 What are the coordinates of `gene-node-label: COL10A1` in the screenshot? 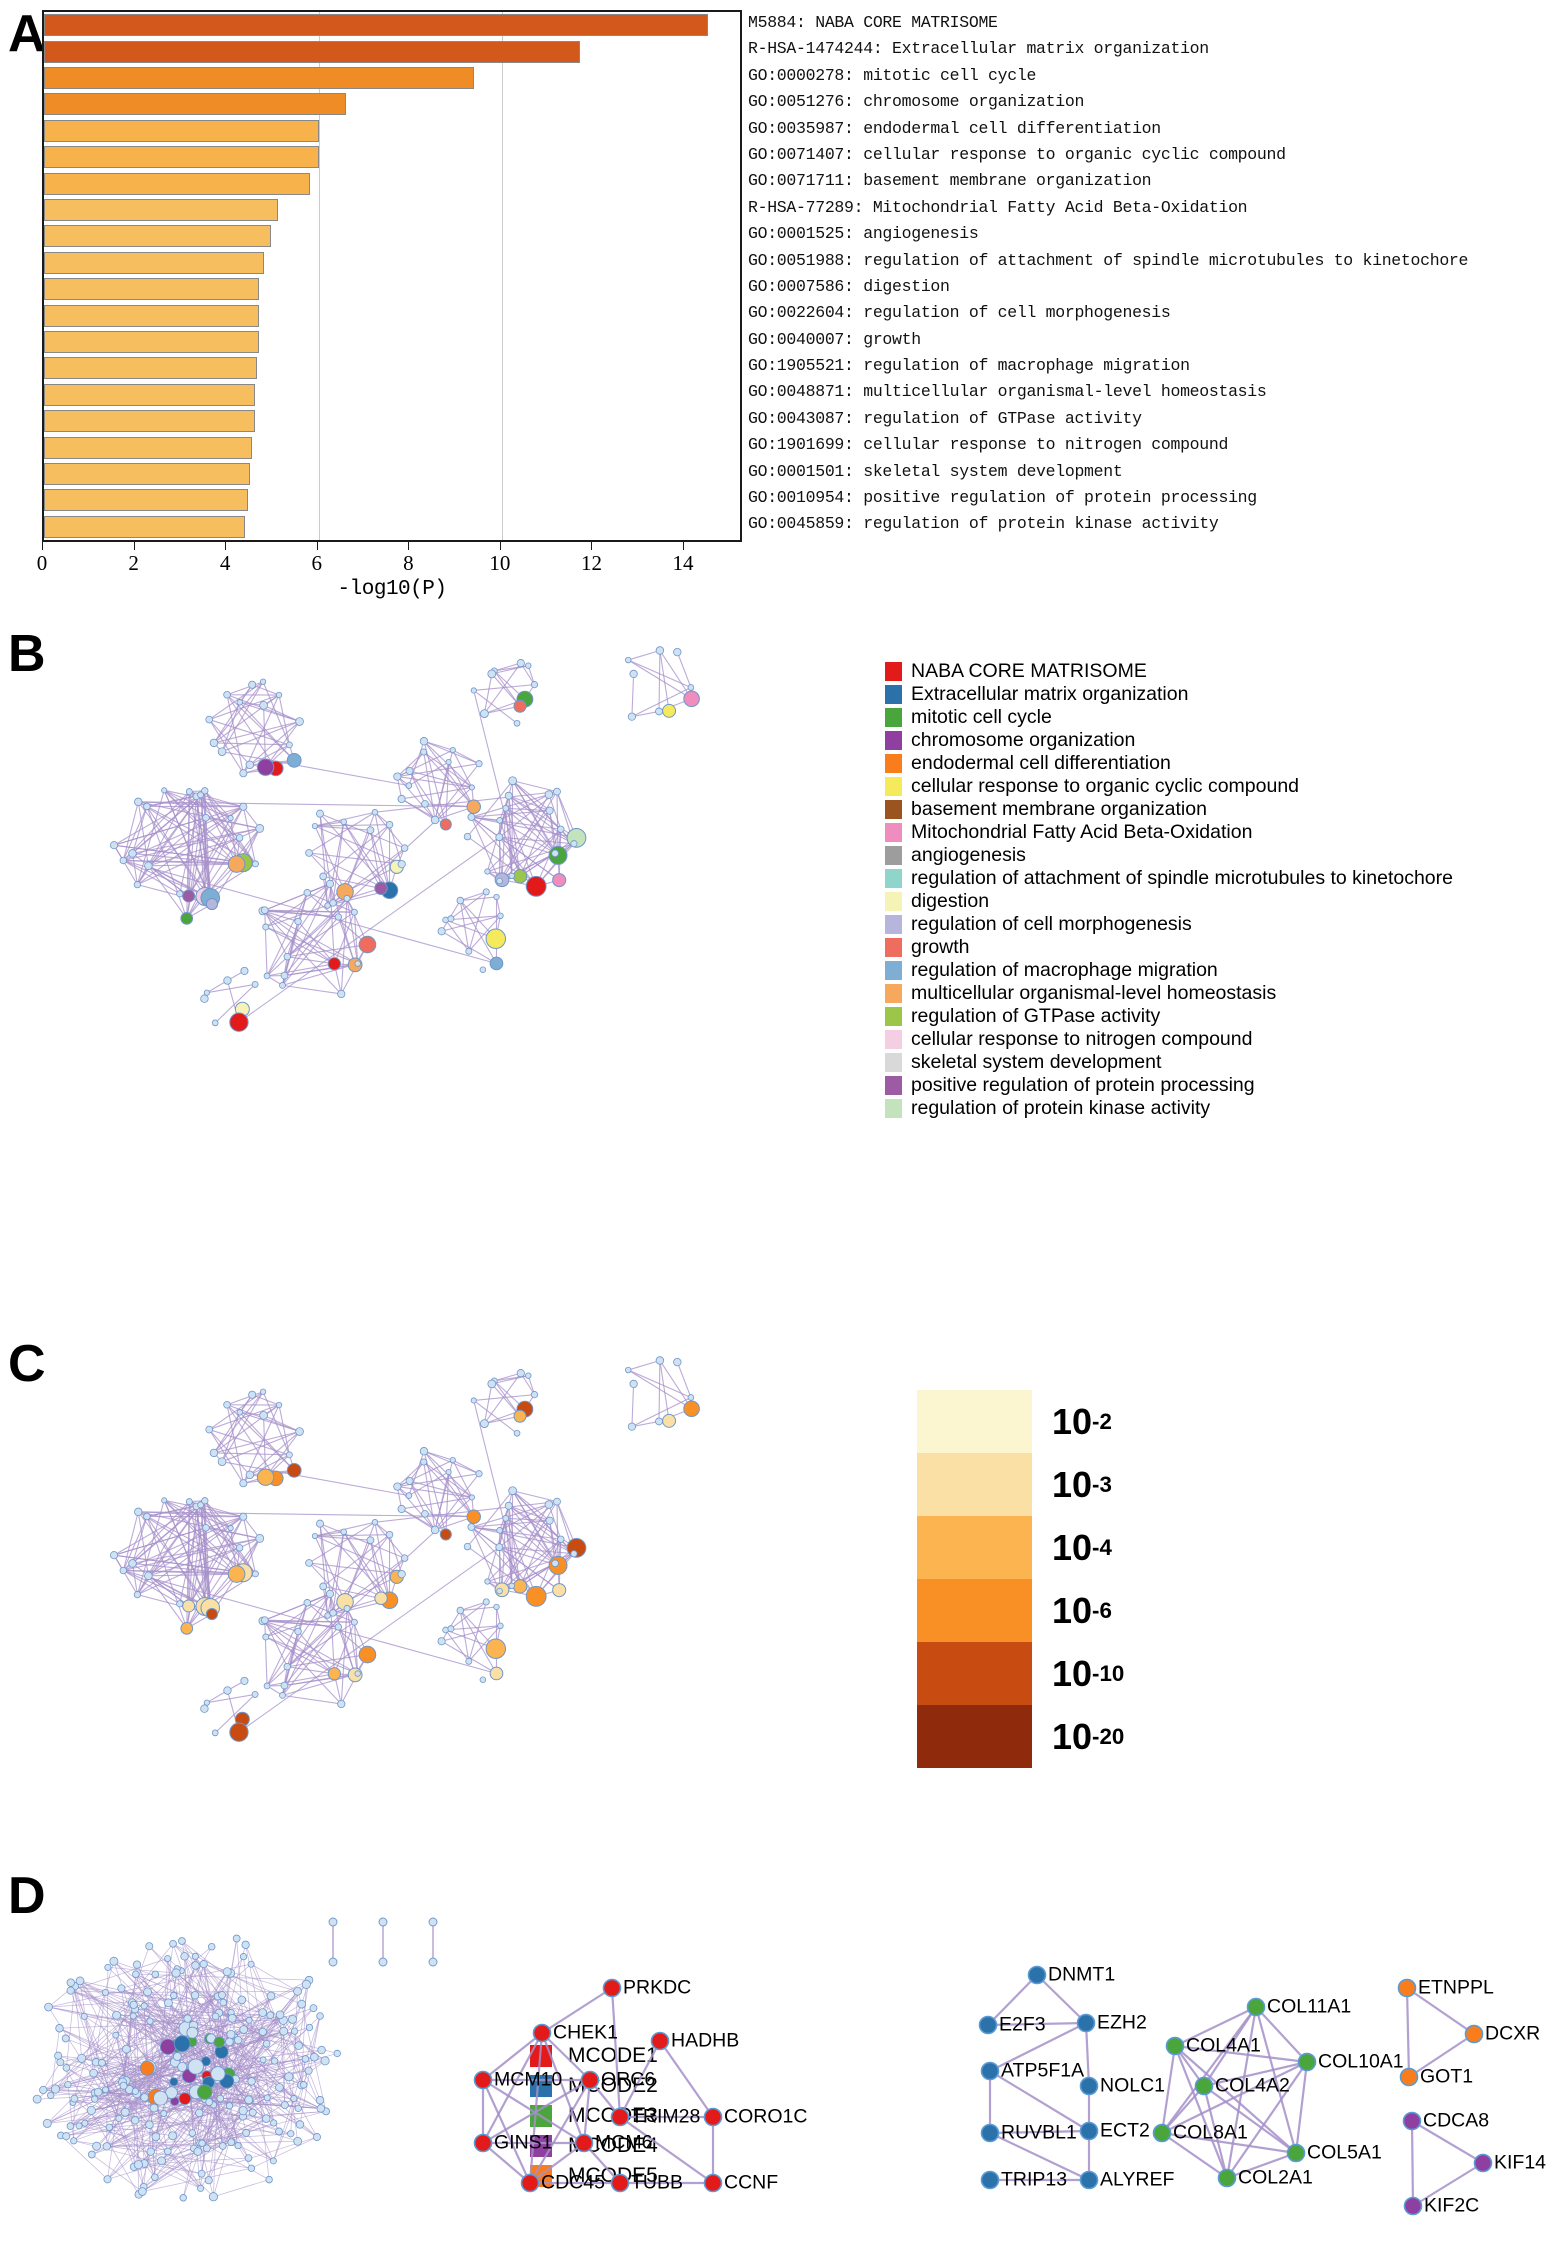 It's located at (1361, 2061).